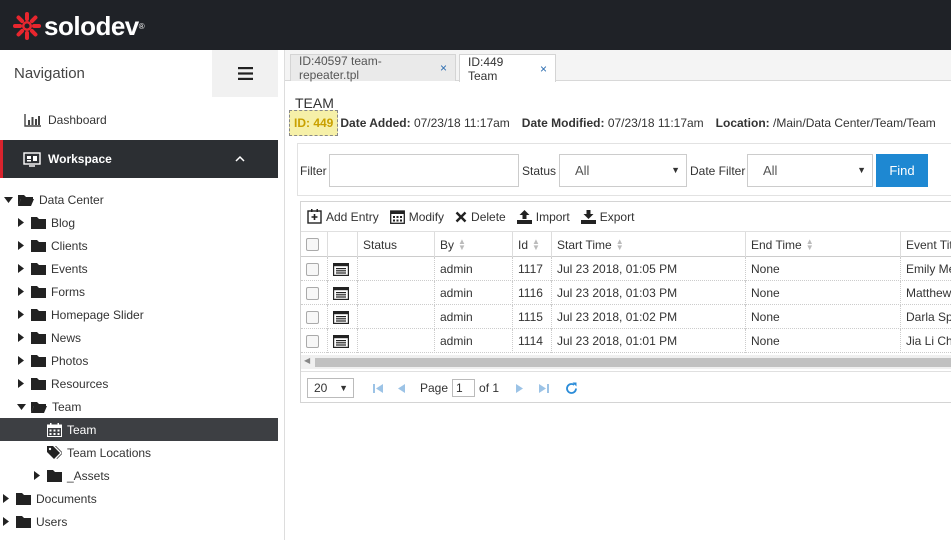 The height and width of the screenshot is (540, 951). Describe the element at coordinates (330, 388) in the screenshot. I see `page-size-select: 20 ▼` at that location.